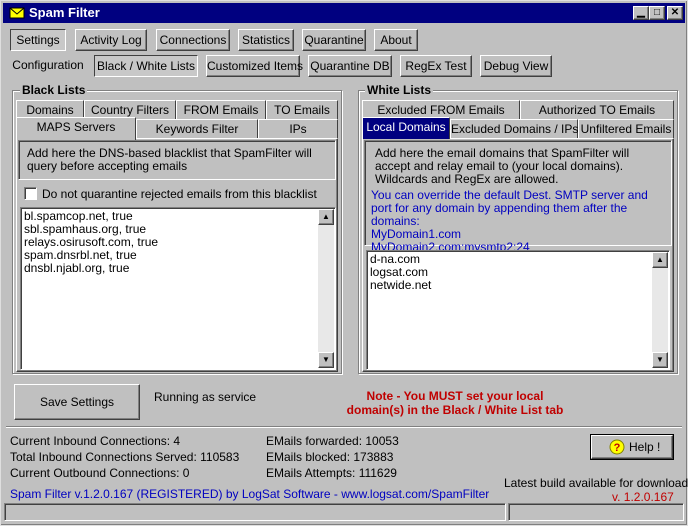 This screenshot has height=526, width=688. I want to click on service-status: Running as service, so click(205, 397).